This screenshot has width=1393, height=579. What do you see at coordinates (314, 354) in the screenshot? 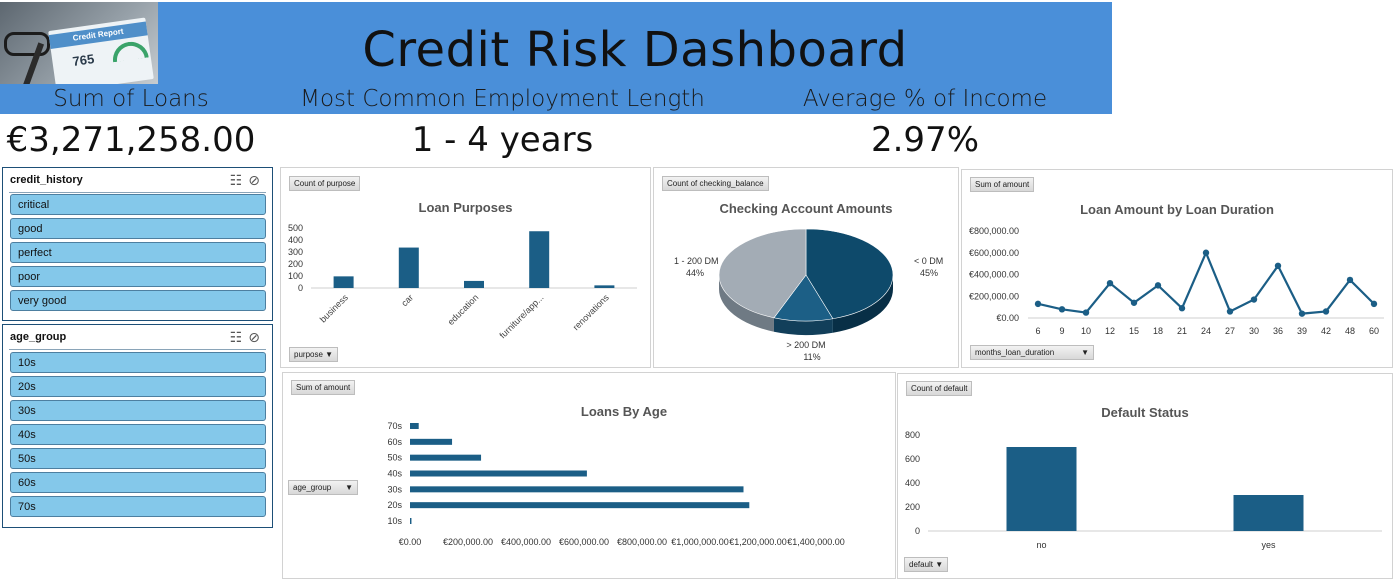
I see `filter-button-purpose: purpose ▼` at bounding box center [314, 354].